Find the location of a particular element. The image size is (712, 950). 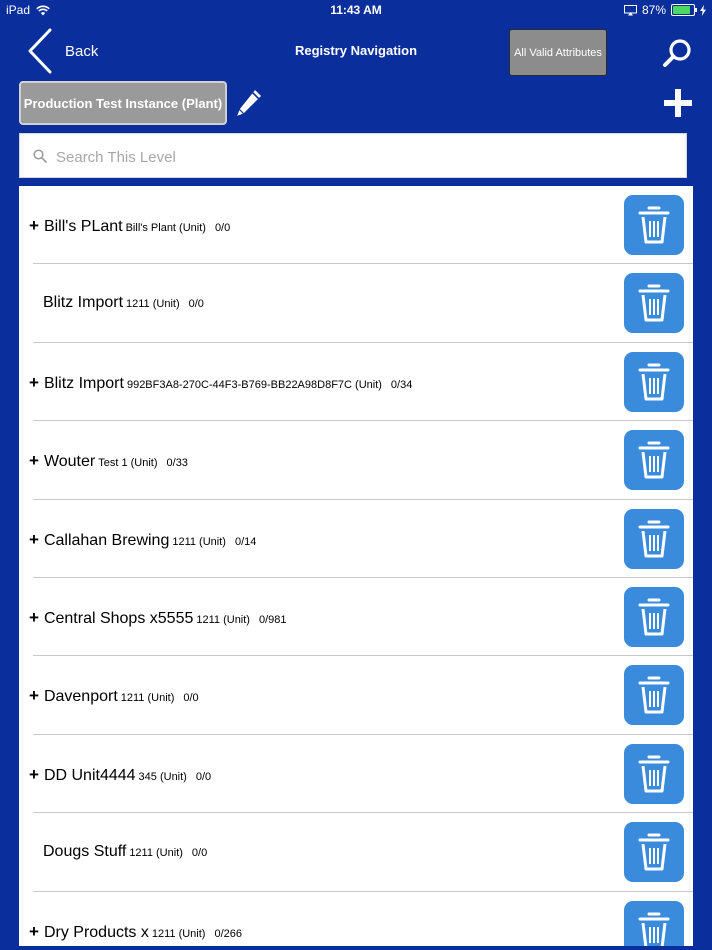

row-name: DD Unit4444 is located at coordinates (89, 775).